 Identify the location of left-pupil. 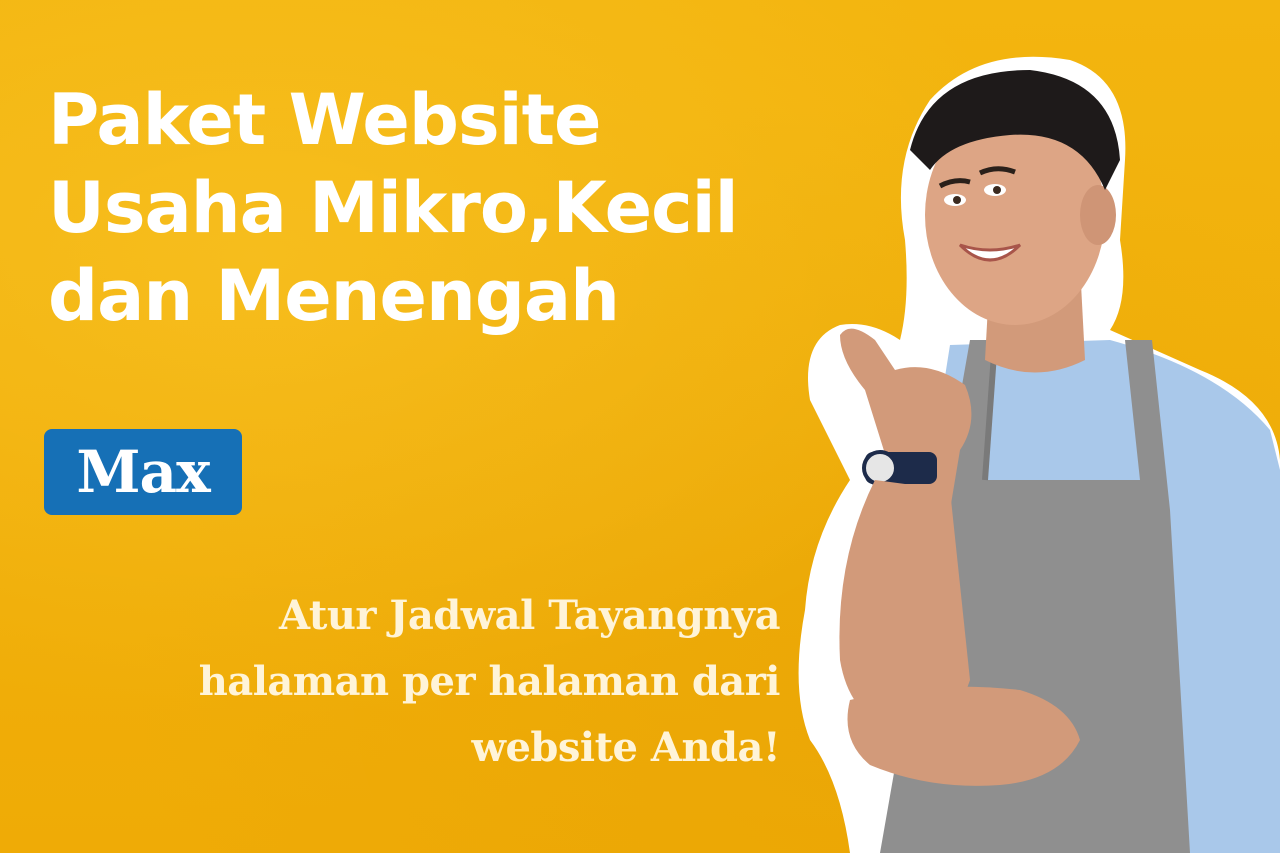
(957, 200).